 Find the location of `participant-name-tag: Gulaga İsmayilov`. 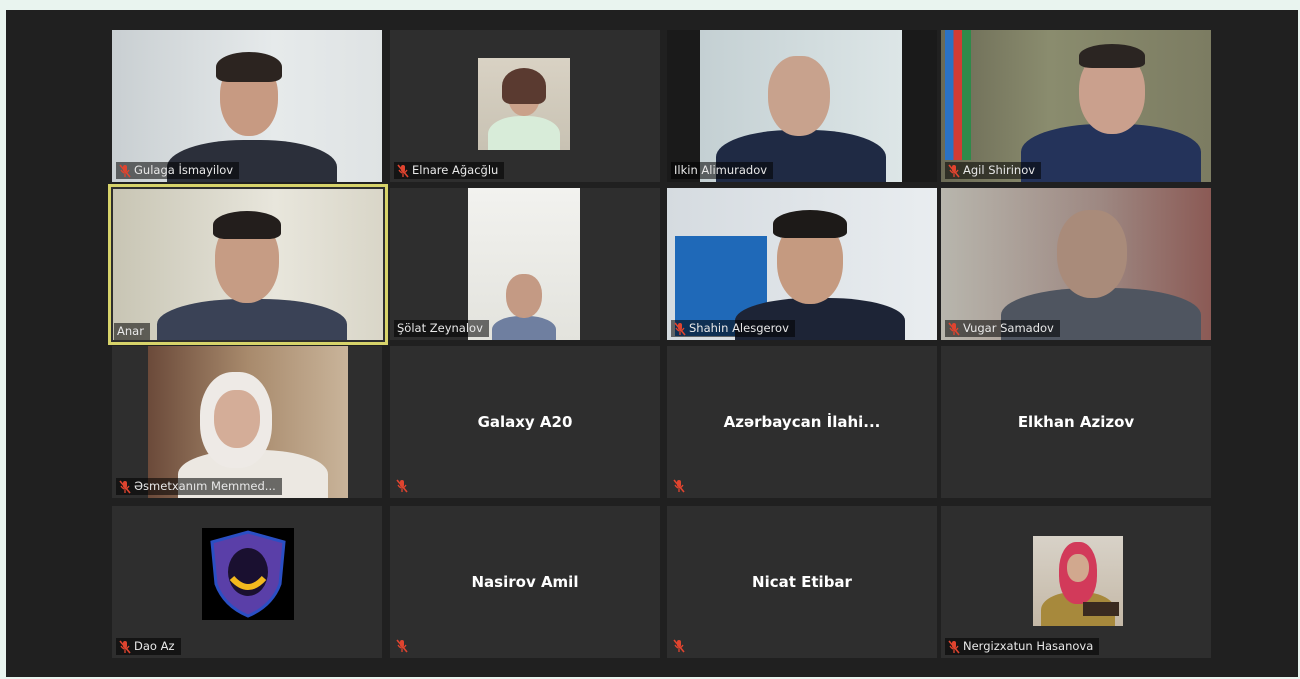

participant-name-tag: Gulaga İsmayilov is located at coordinates (178, 170).